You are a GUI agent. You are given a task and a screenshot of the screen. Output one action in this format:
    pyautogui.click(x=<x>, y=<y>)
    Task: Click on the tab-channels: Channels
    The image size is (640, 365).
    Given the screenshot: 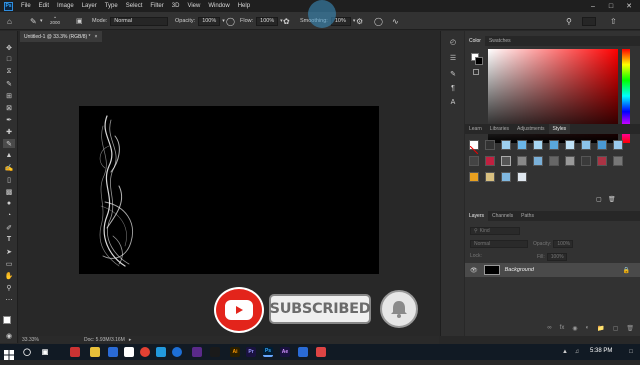 What is the action you would take?
    pyautogui.click(x=502, y=216)
    